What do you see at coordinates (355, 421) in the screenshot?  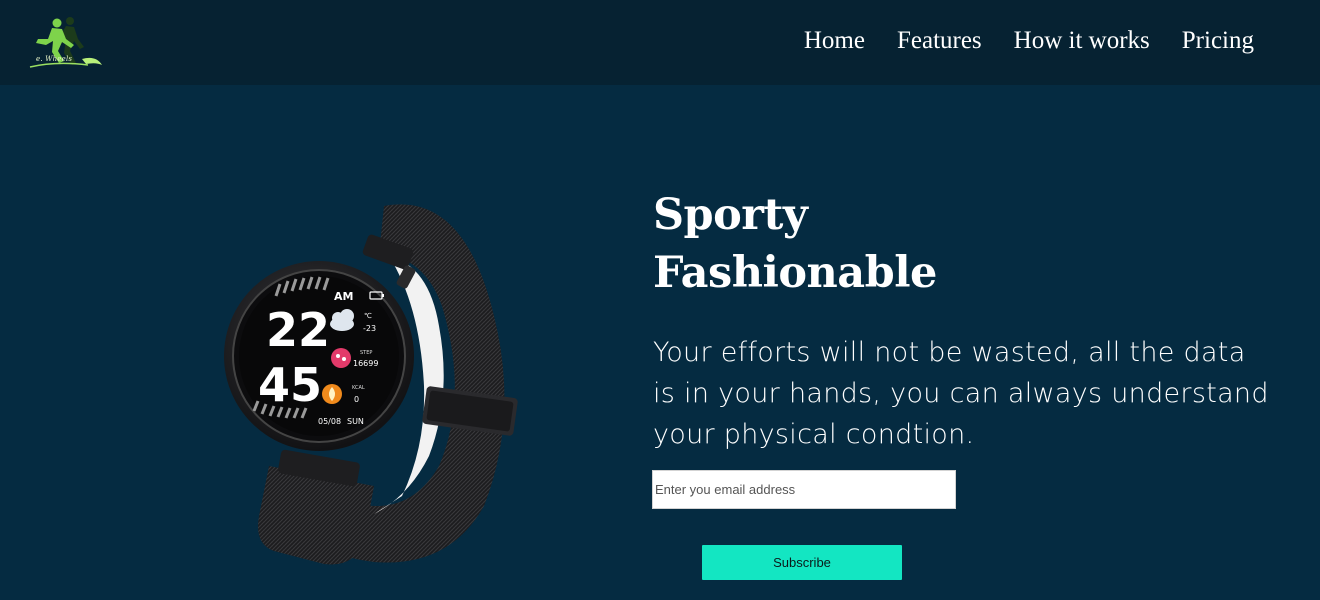 I see `watch-weekday: SUN` at bounding box center [355, 421].